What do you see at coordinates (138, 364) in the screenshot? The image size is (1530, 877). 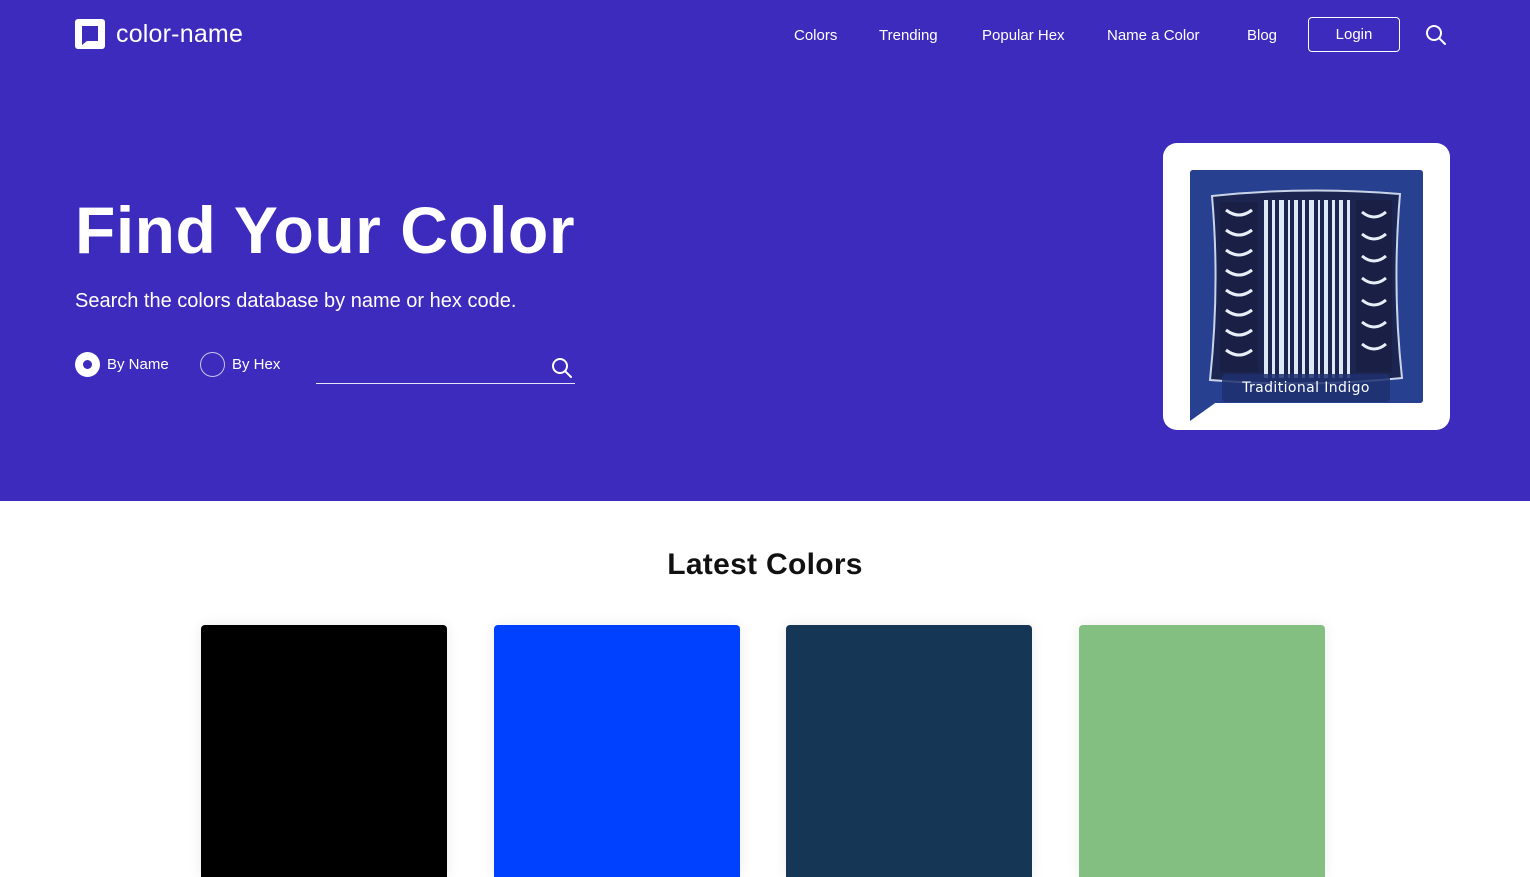 I see `radio-label-by-name: By Name` at bounding box center [138, 364].